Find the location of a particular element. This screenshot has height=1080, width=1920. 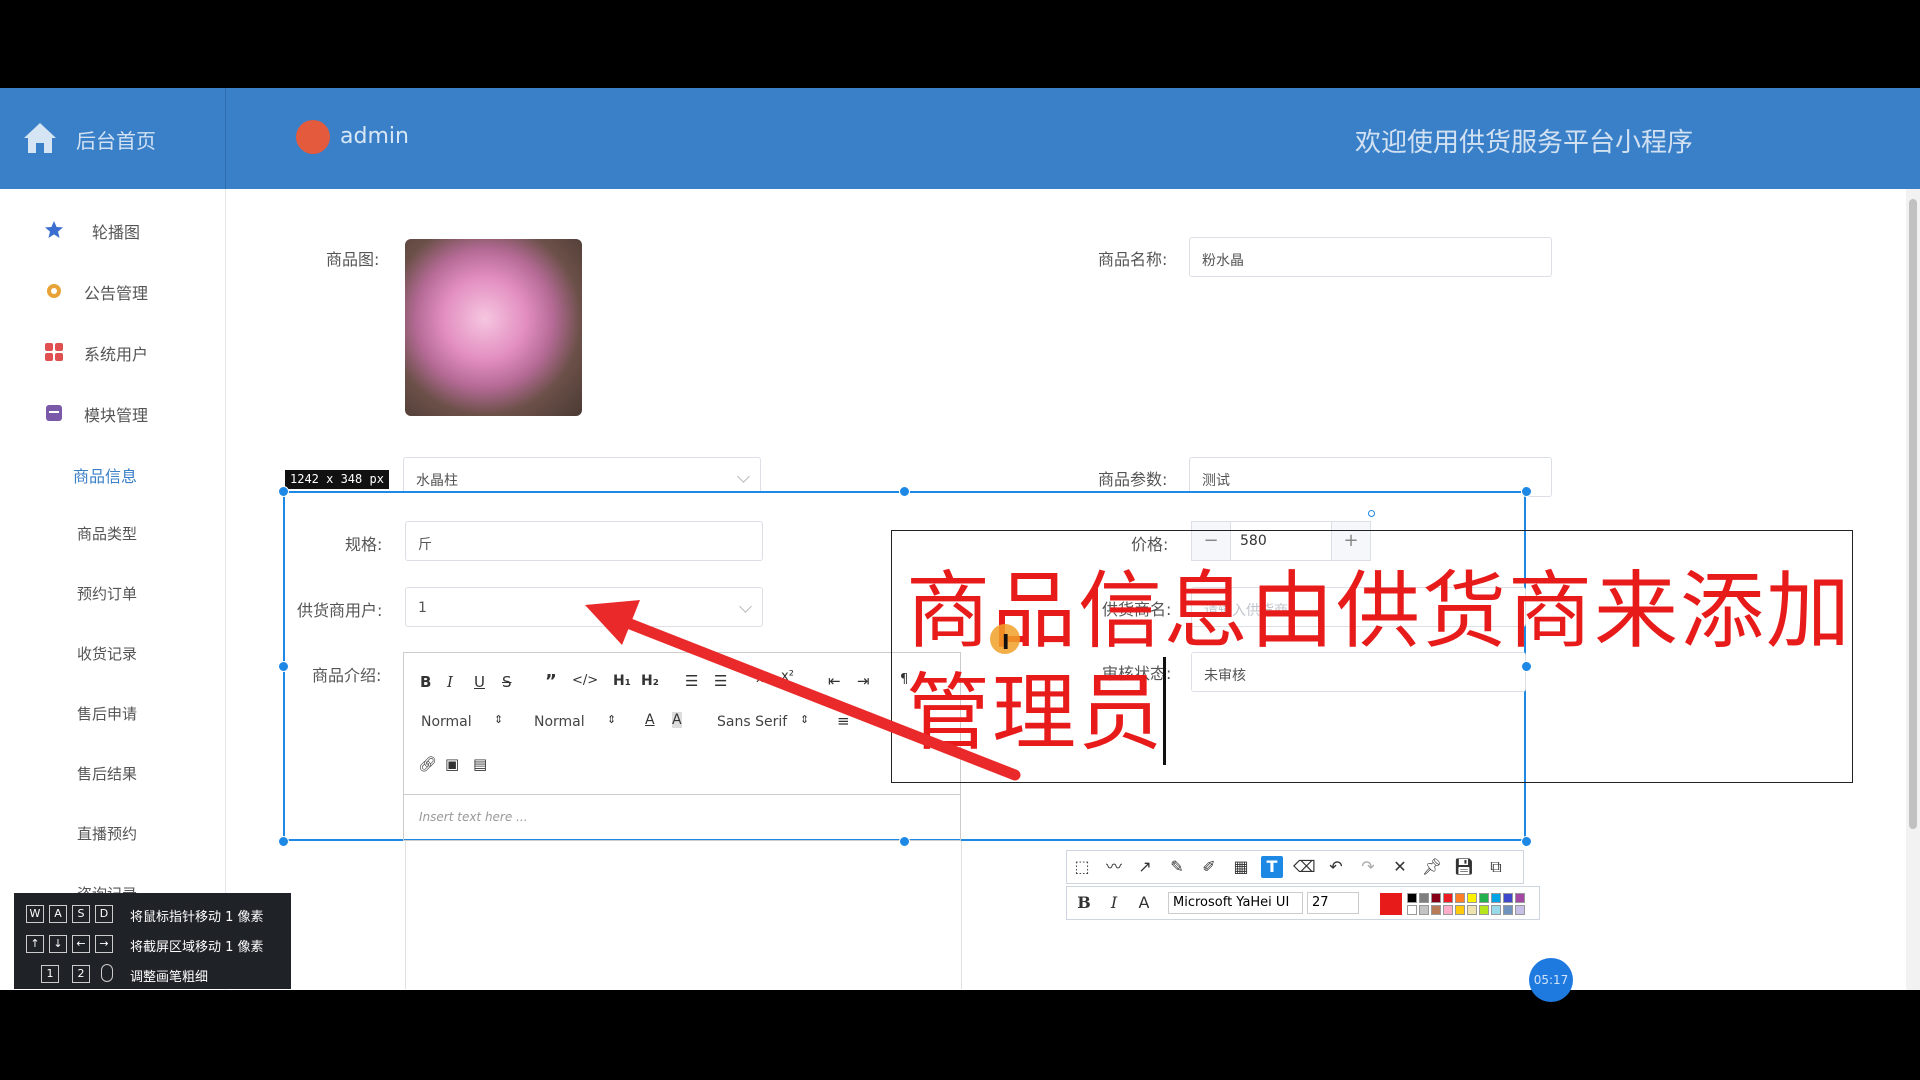

key-down: ↓ is located at coordinates (58, 944).